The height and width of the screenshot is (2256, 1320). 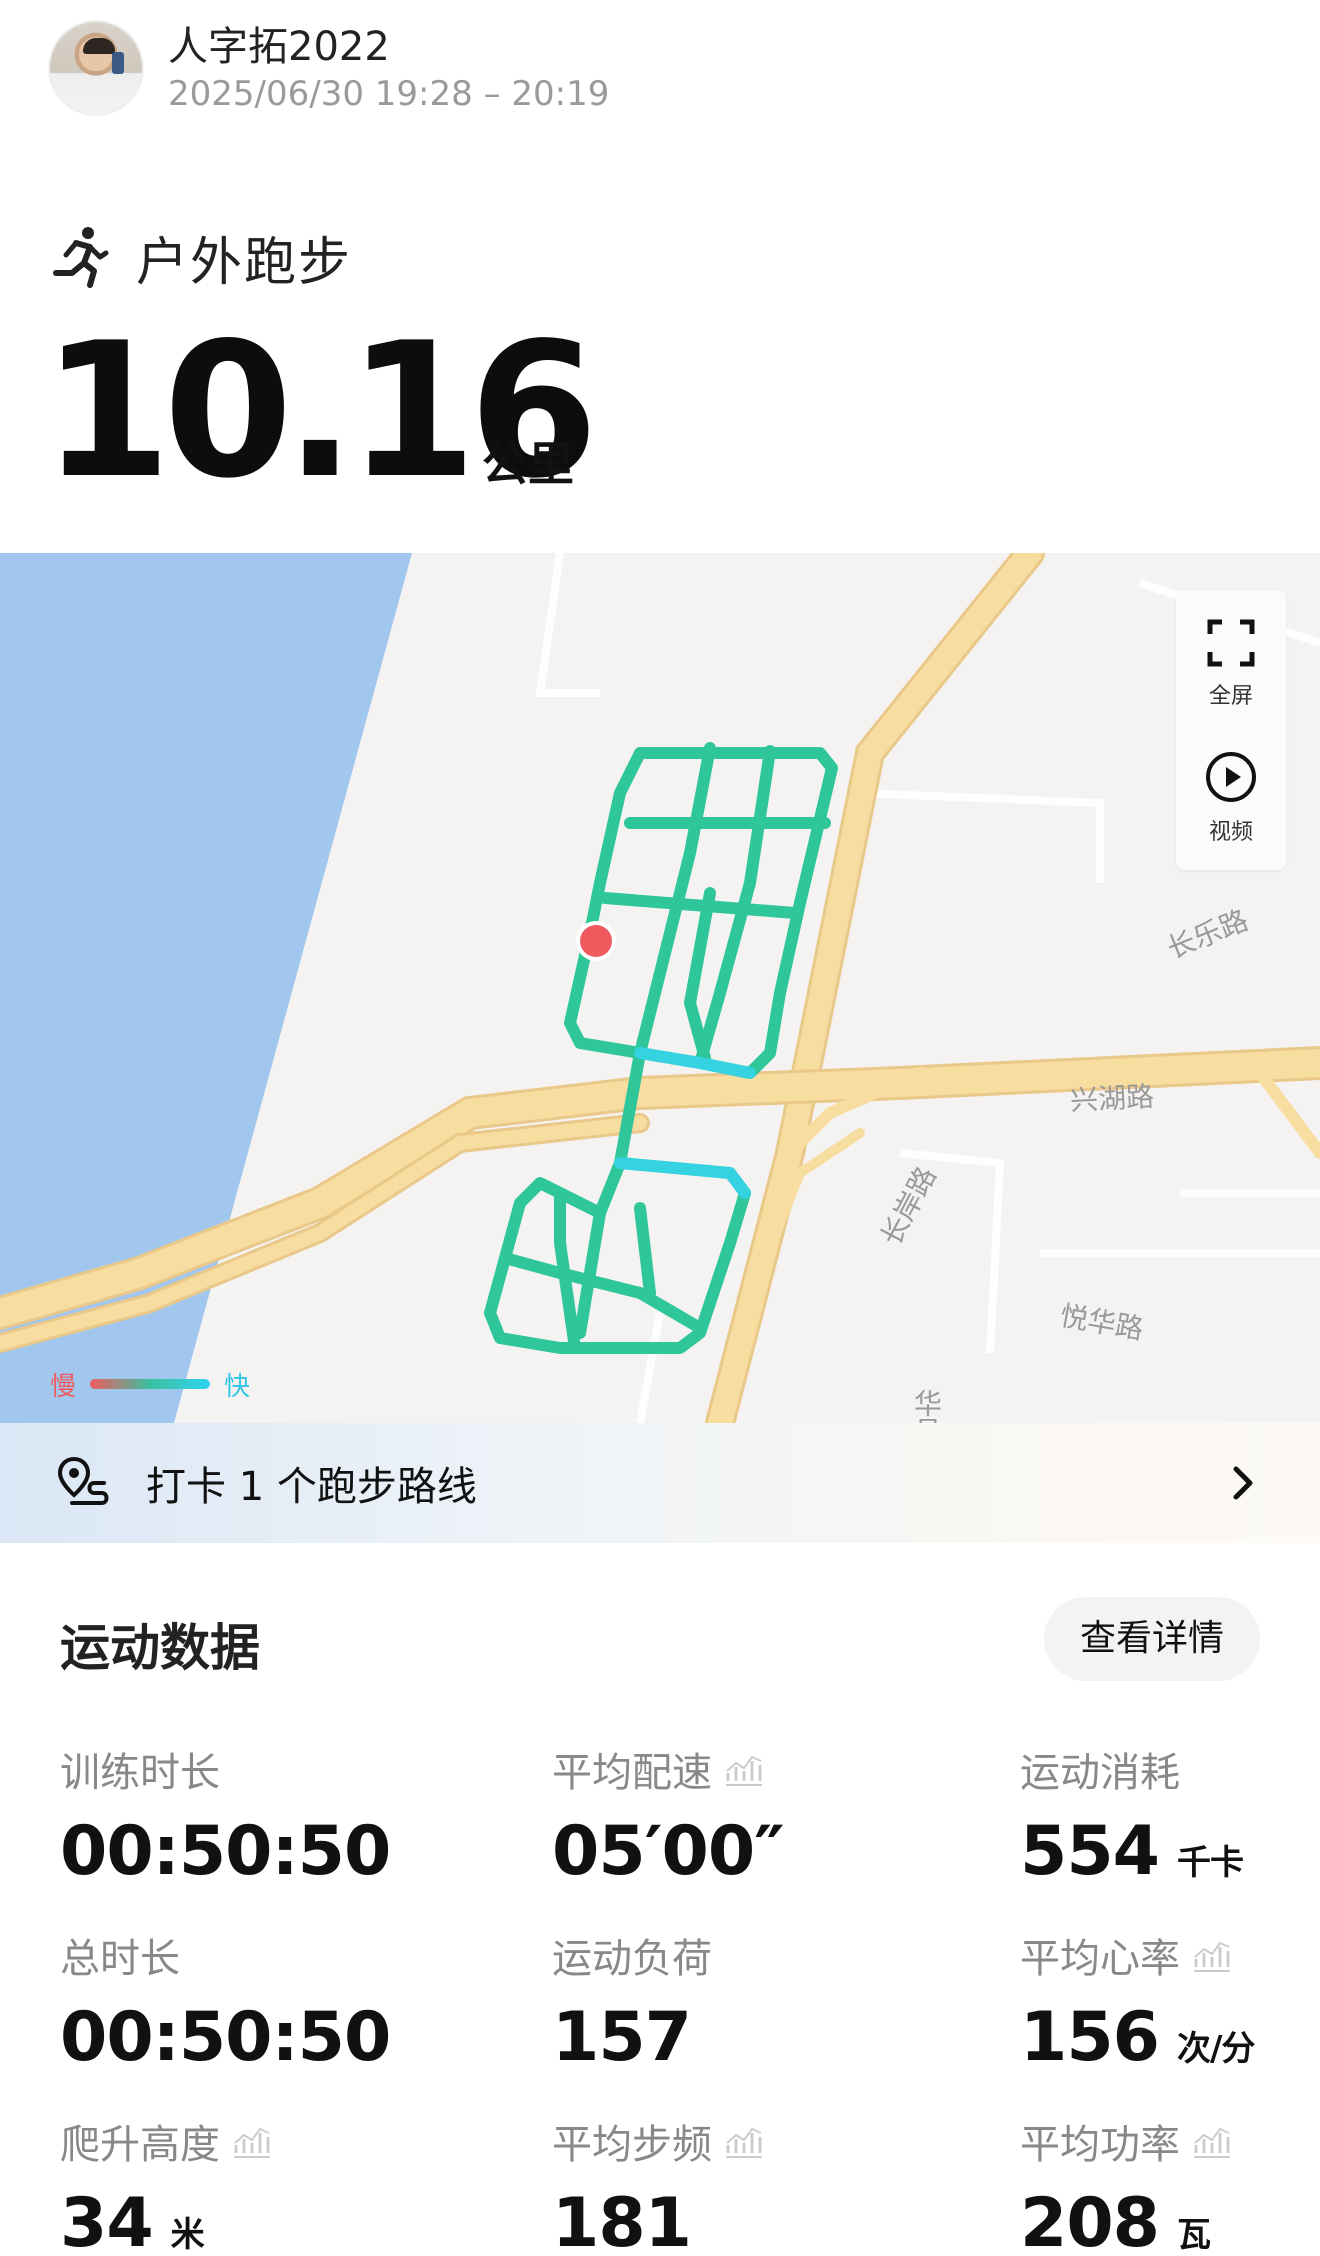 What do you see at coordinates (99, 46) in the screenshot?
I see `avatar-hair` at bounding box center [99, 46].